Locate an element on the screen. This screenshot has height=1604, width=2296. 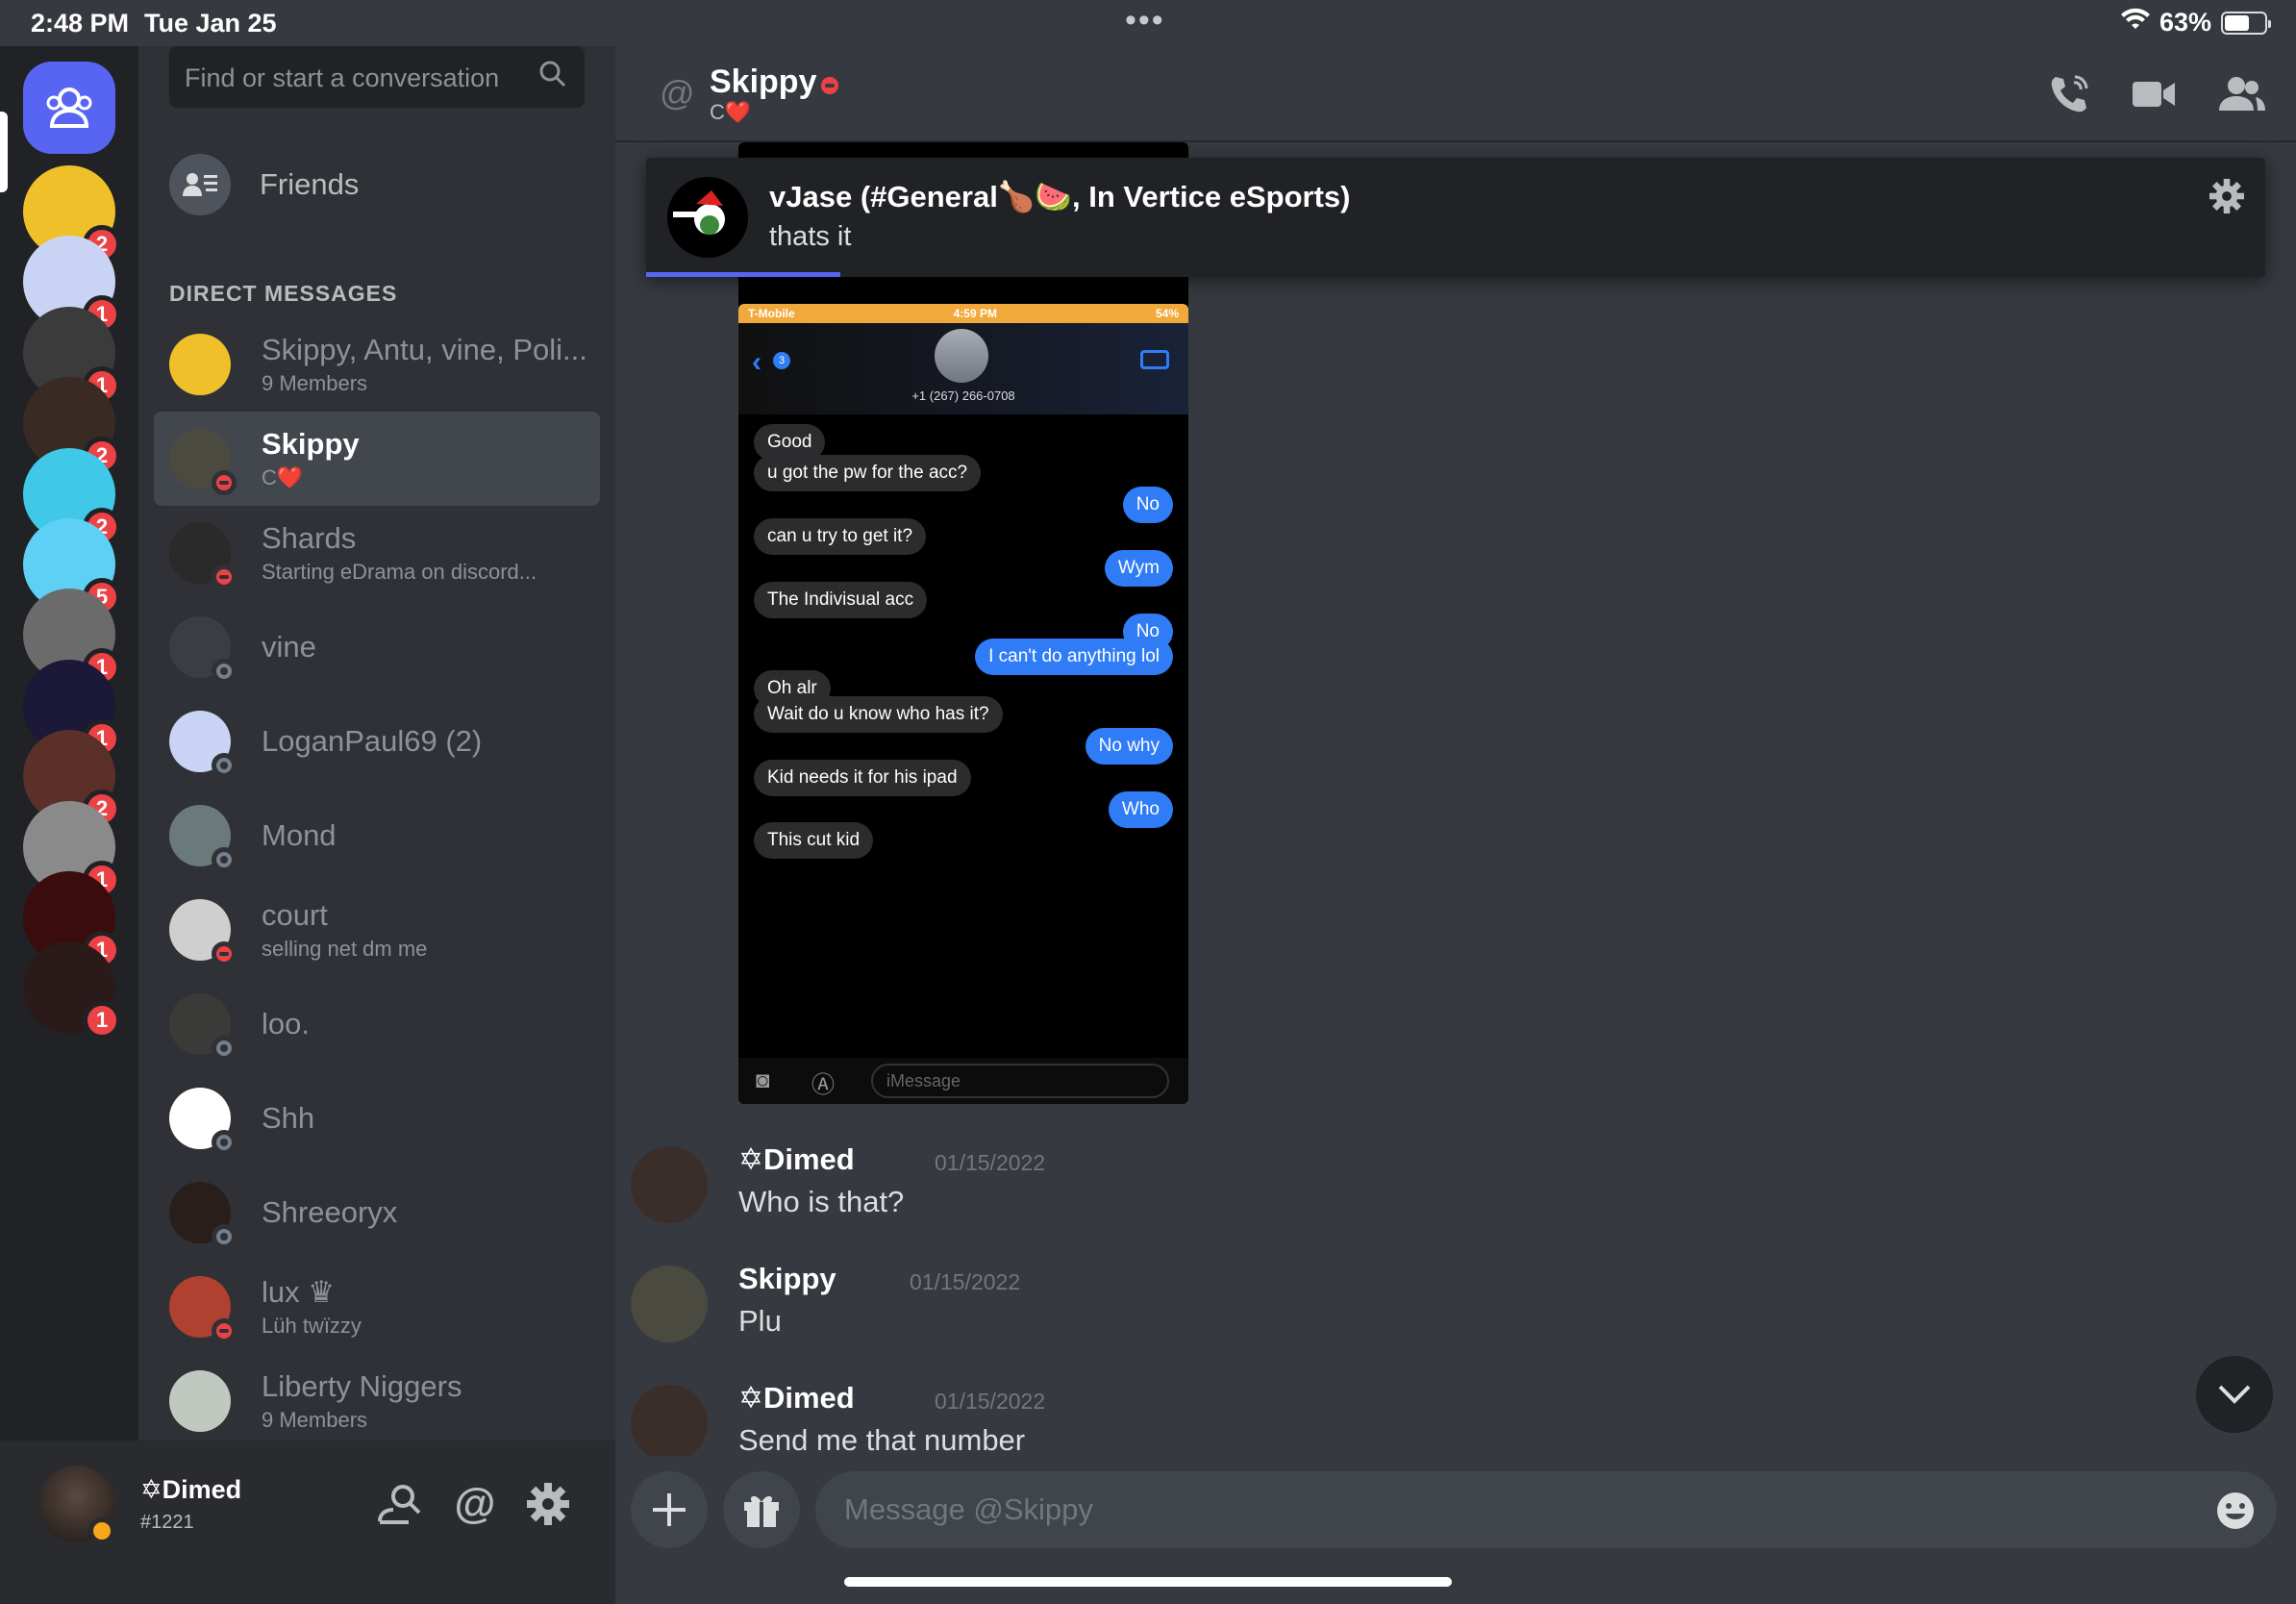
message-timestamp: 01/15/2022 is located at coordinates (990, 1162).